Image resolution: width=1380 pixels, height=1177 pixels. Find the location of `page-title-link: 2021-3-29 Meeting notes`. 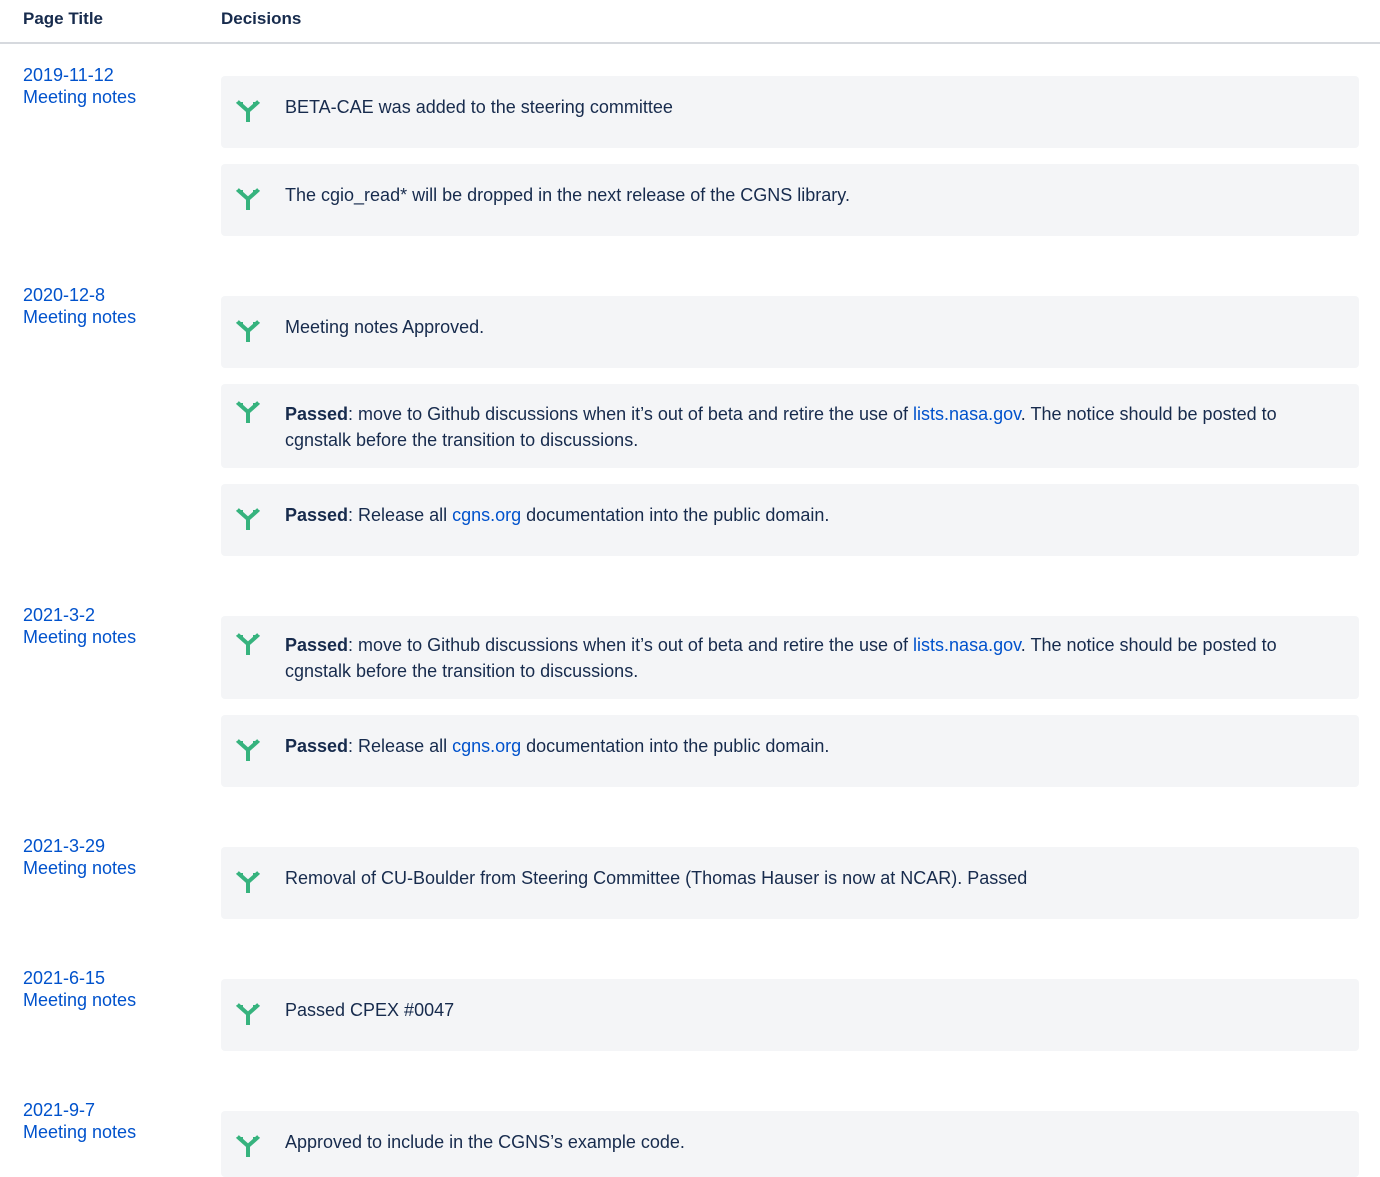

page-title-link: 2021-3-29 Meeting notes is located at coordinates (113, 857).